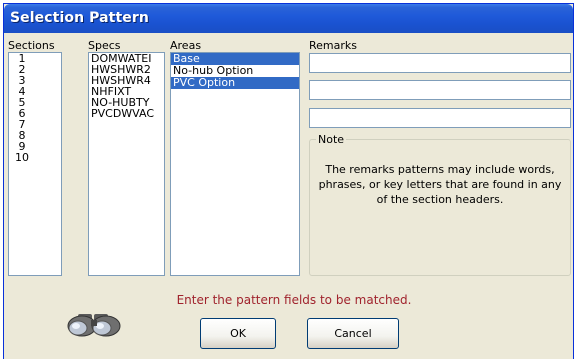 Image resolution: width=584 pixels, height=360 pixels. Describe the element at coordinates (22, 69) in the screenshot. I see `section-item: 2` at that location.